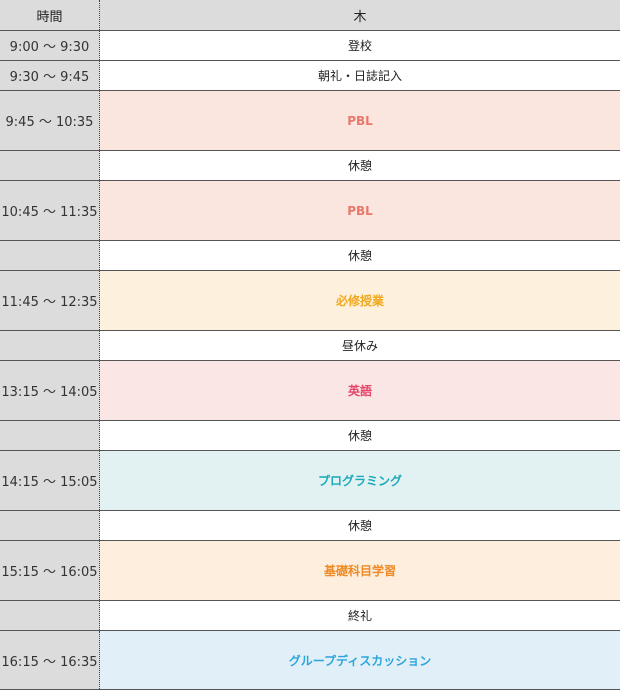 Image resolution: width=620 pixels, height=690 pixels. Describe the element at coordinates (50, 75) in the screenshot. I see `time-cell: 9:30 〜 9:45` at that location.